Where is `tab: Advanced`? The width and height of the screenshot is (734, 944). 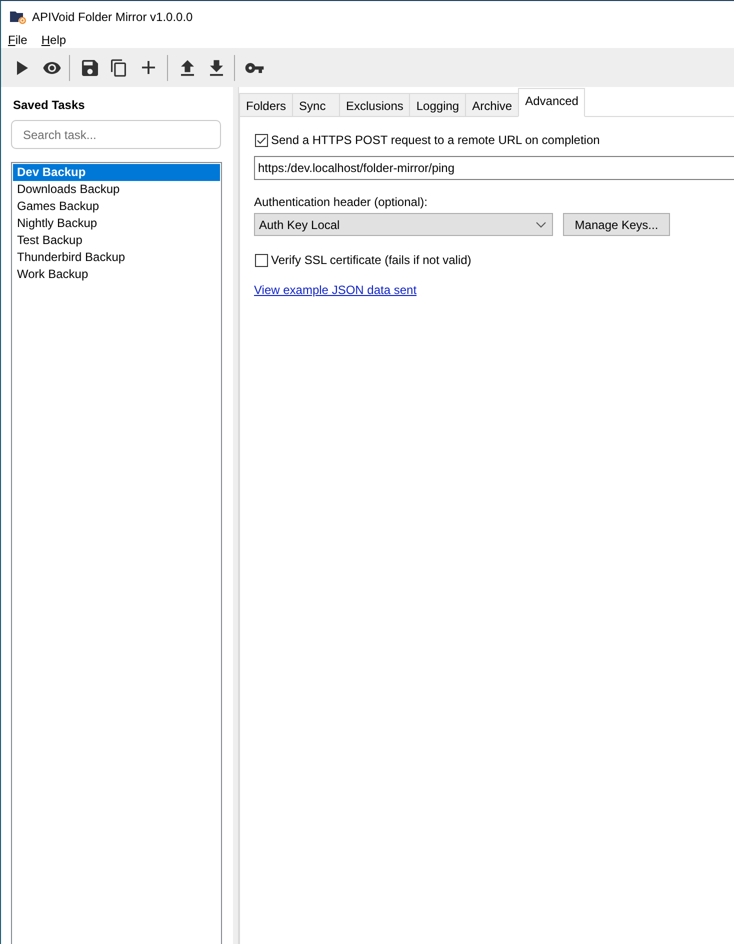 tab: Advanced is located at coordinates (552, 102).